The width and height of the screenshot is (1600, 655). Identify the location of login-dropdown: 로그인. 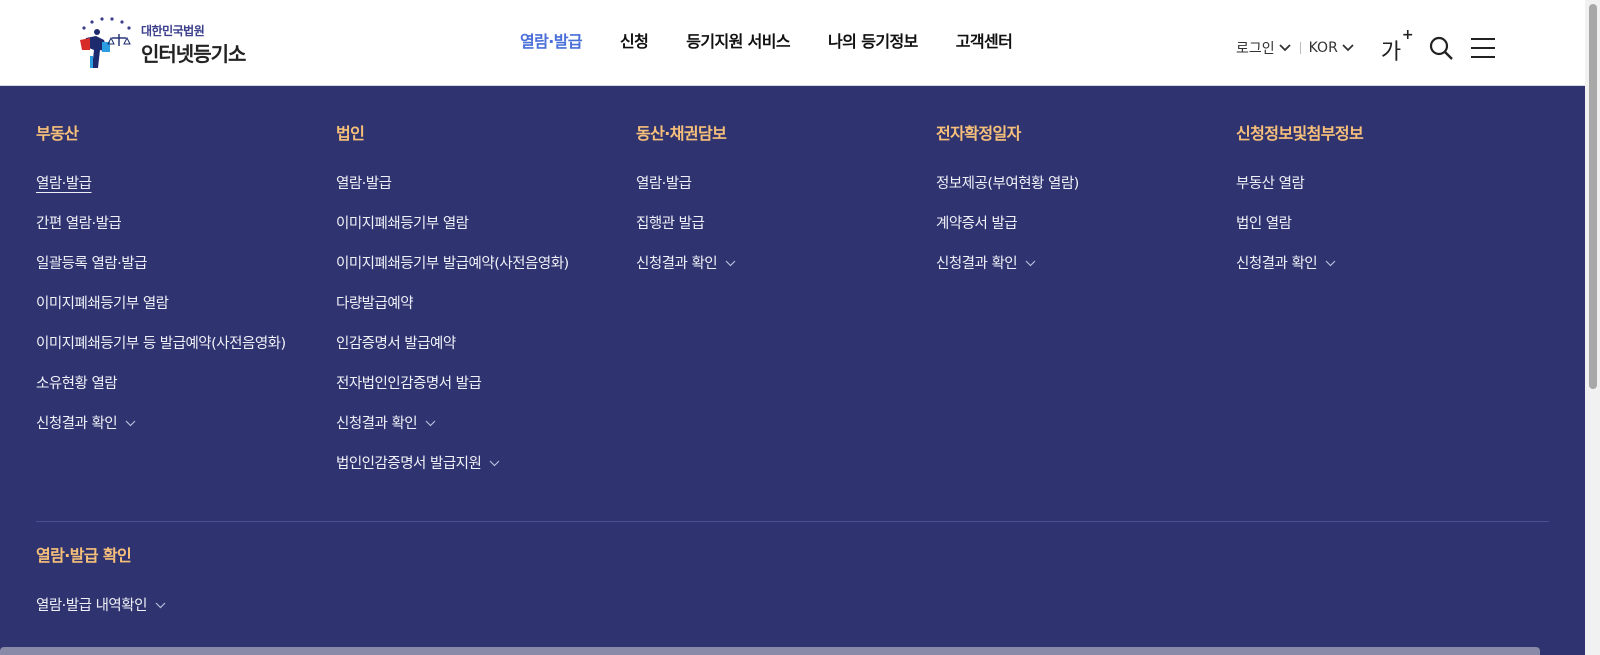
(1264, 48).